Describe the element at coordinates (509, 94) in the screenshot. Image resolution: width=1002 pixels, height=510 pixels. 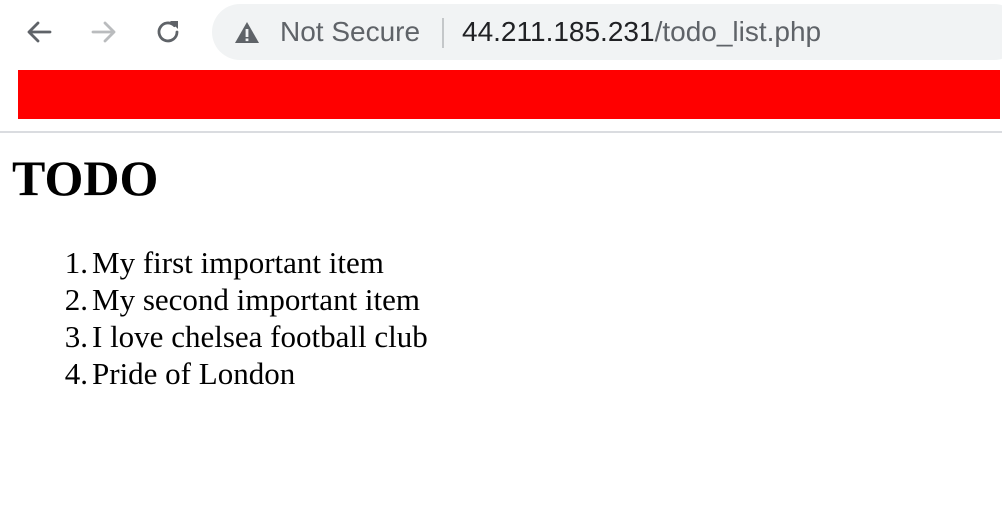
I see `red-banner` at that location.